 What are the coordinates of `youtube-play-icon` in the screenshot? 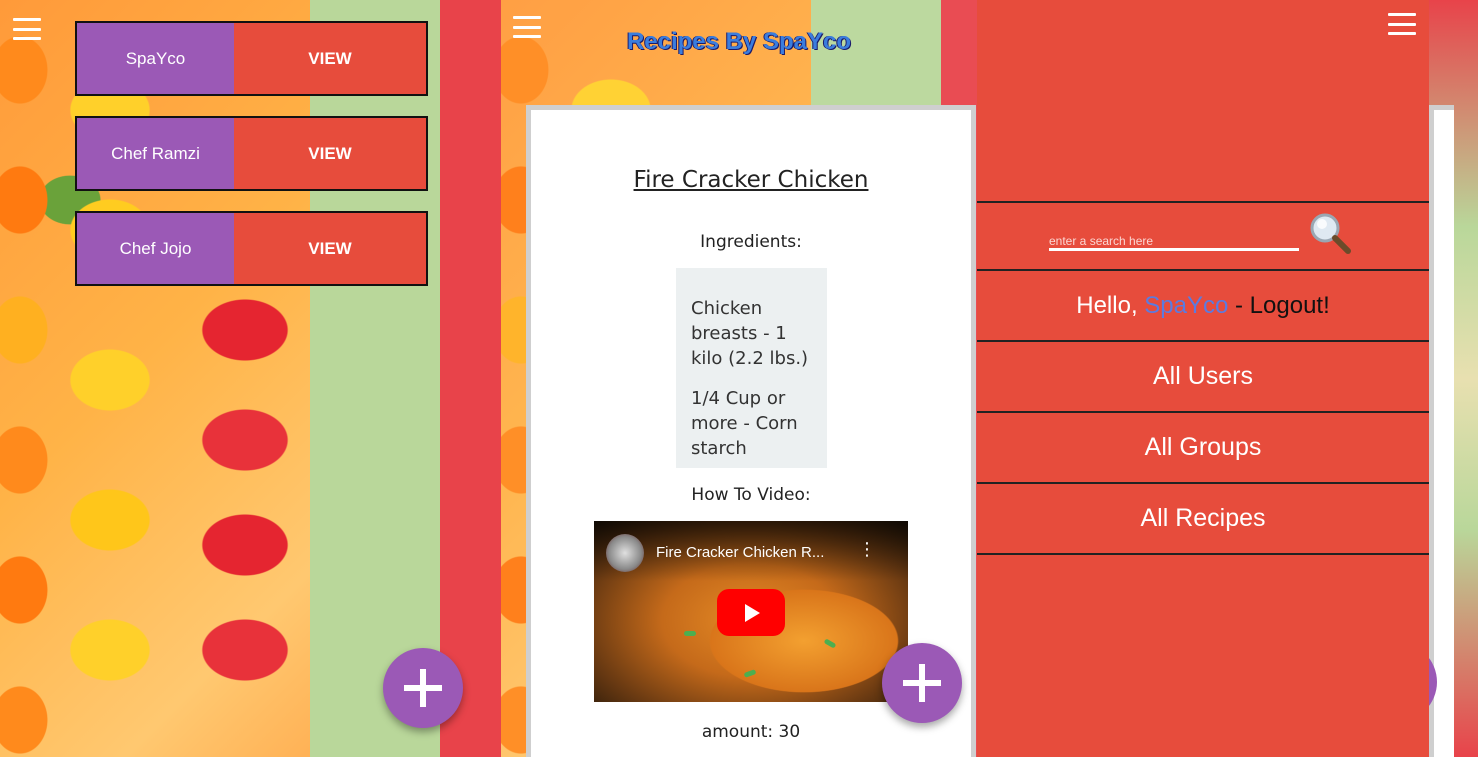 It's located at (751, 612).